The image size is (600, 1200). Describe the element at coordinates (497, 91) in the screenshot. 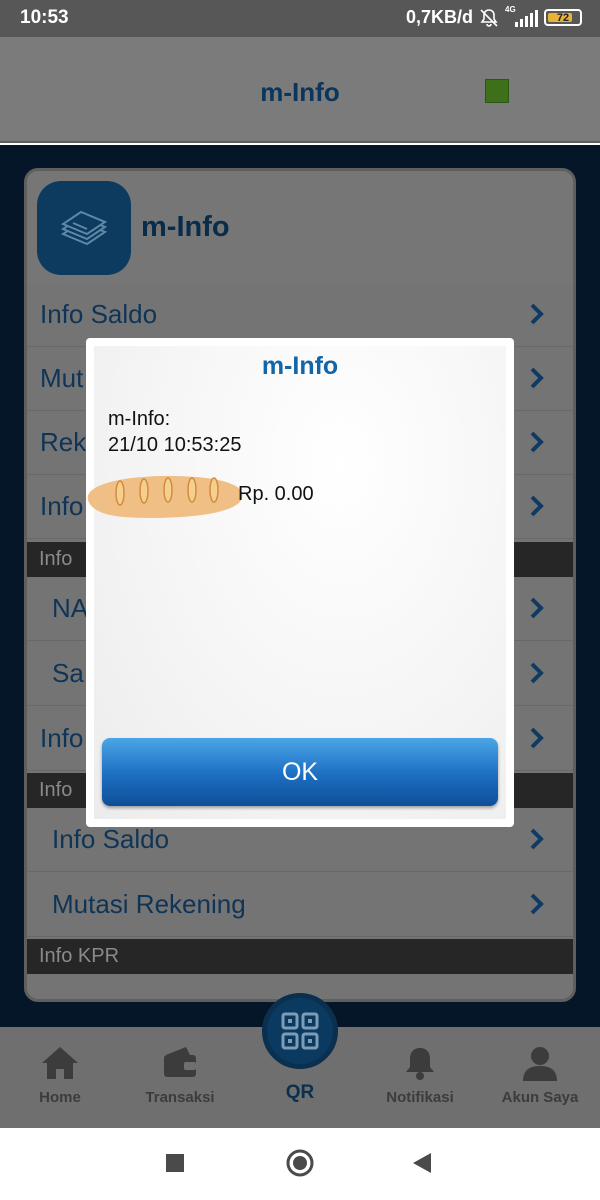

I see `status-indicator` at that location.